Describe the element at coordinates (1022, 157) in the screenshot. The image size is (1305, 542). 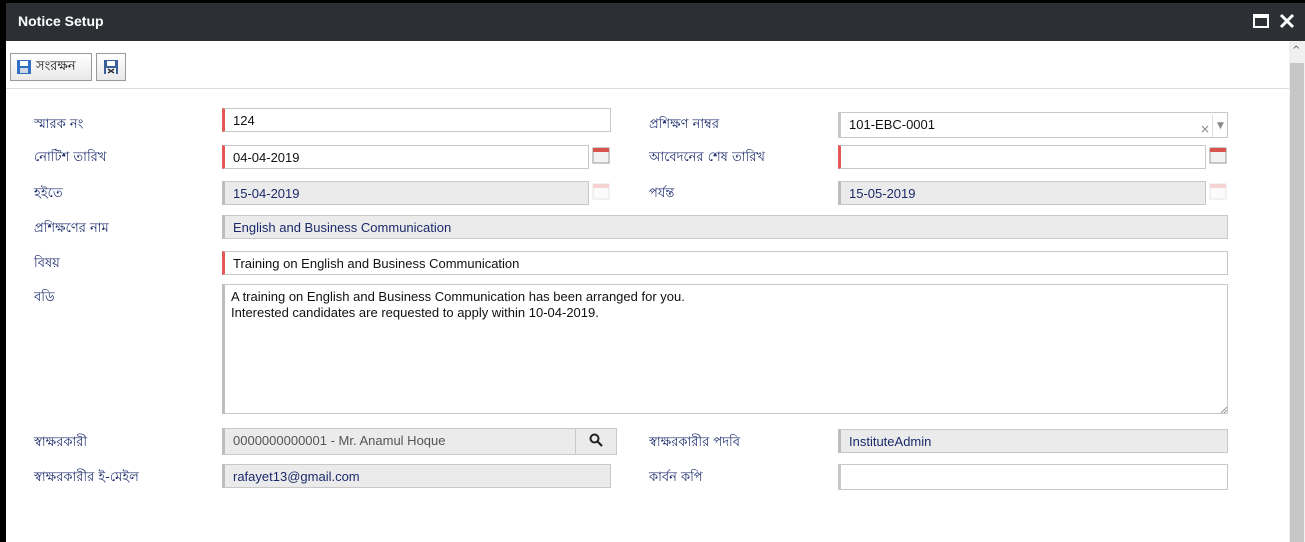
I see `application-deadline-input` at that location.